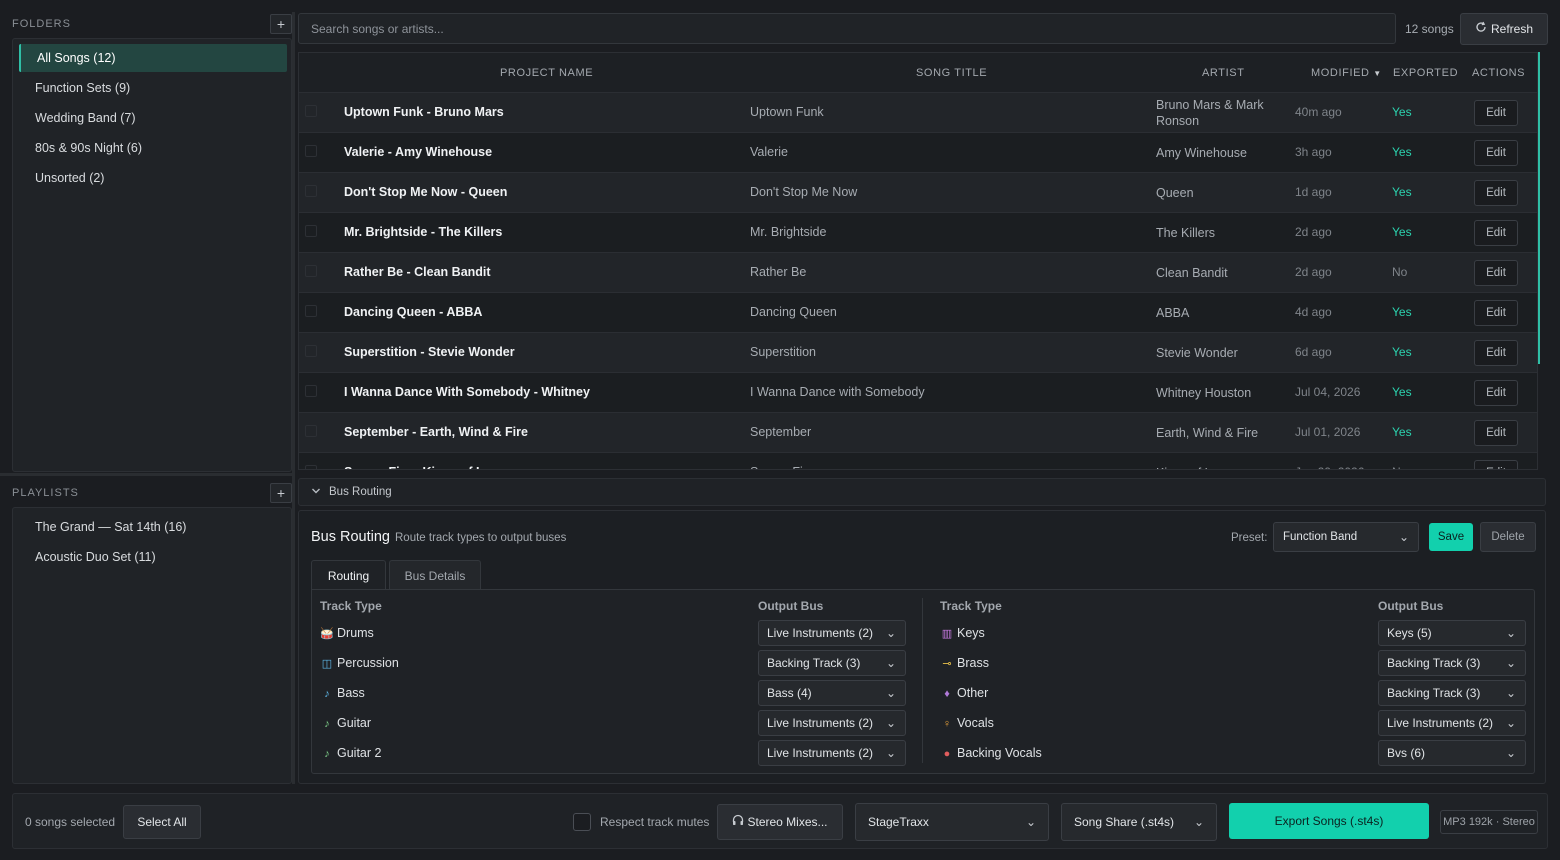  Describe the element at coordinates (1402, 232) in the screenshot. I see `exported-status: Yes` at that location.